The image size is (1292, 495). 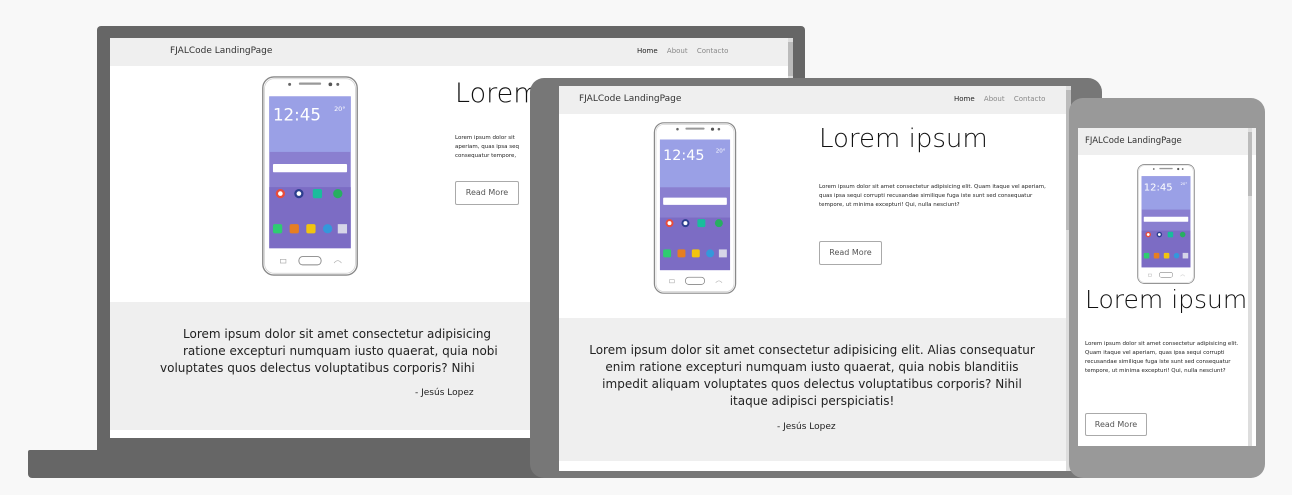 I want to click on laptop-base, so click(x=293, y=464).